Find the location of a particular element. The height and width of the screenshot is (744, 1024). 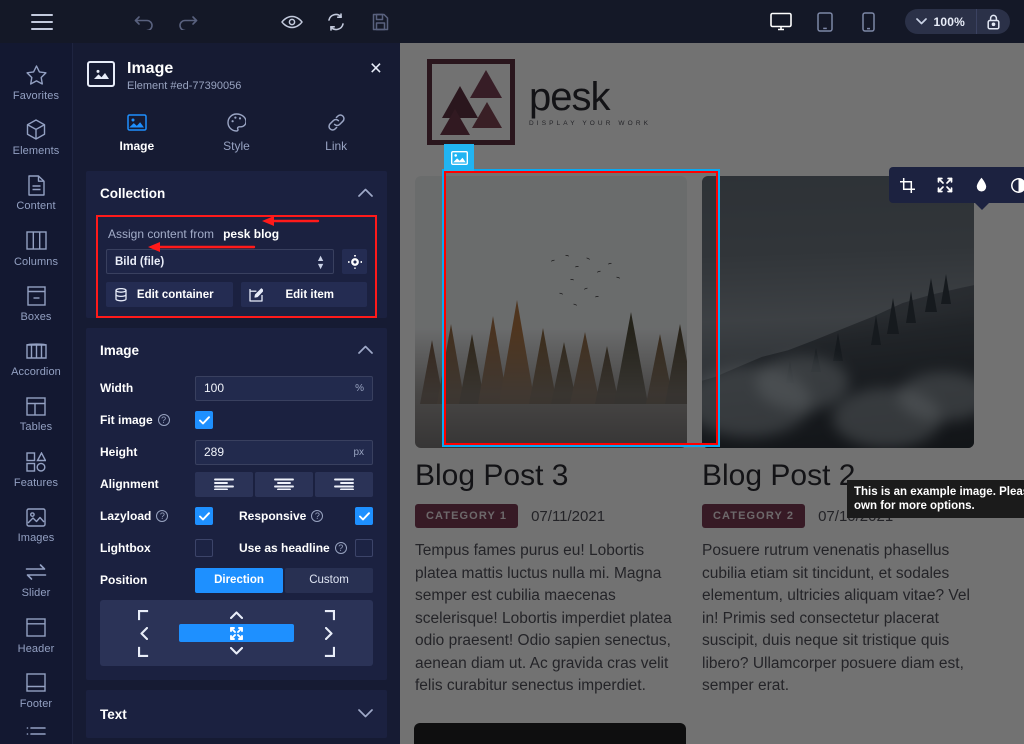

close-icon: × is located at coordinates (376, 68).